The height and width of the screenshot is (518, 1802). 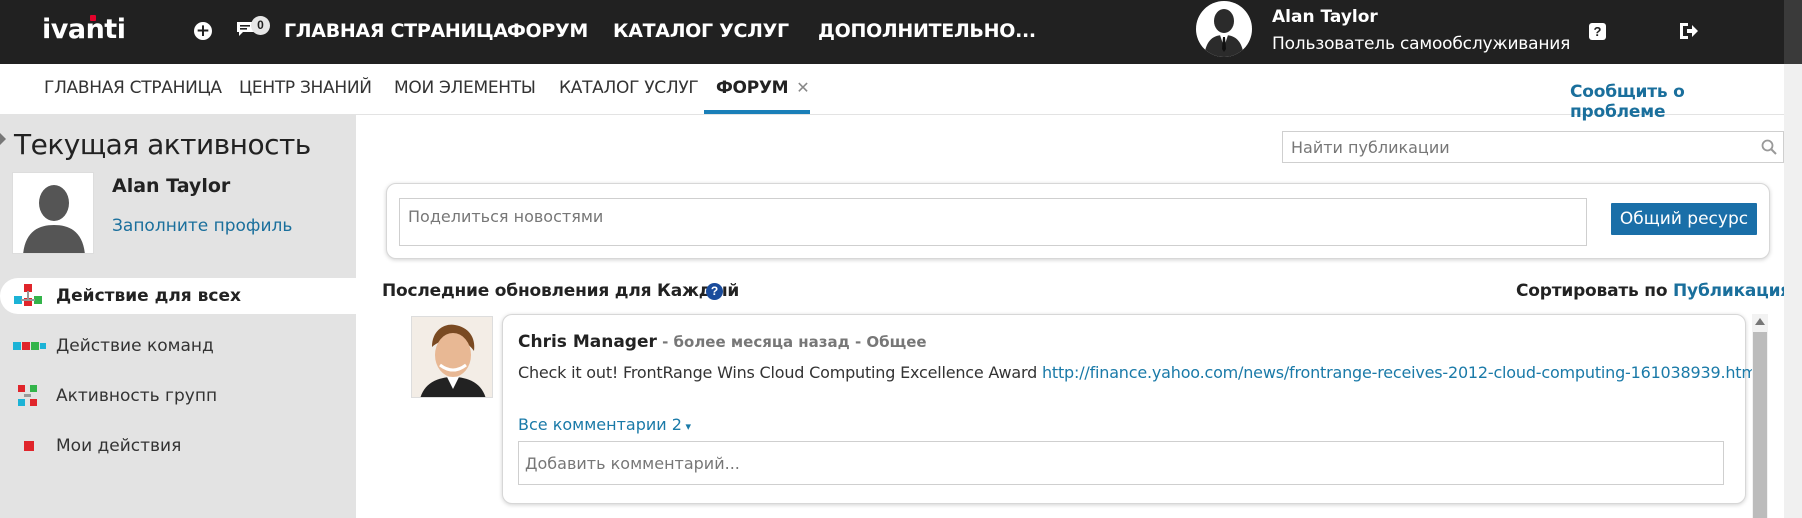 I want to click on all-activity-icon, so click(x=28, y=295).